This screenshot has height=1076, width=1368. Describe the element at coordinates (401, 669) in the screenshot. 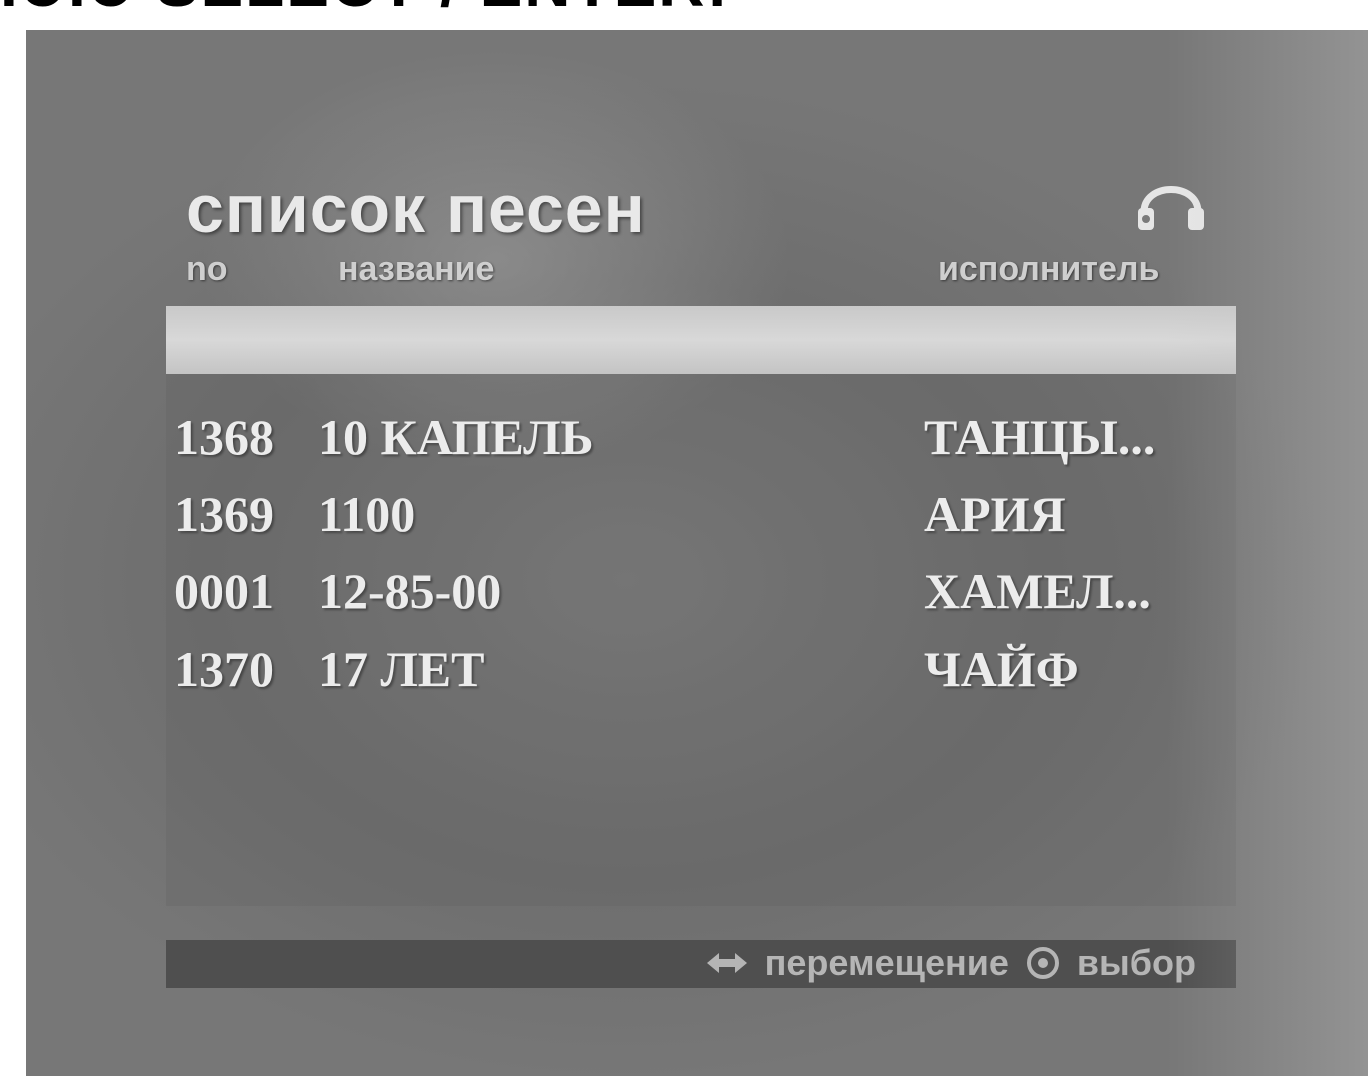

I see `song-title: 17 ЛЕТ` at that location.